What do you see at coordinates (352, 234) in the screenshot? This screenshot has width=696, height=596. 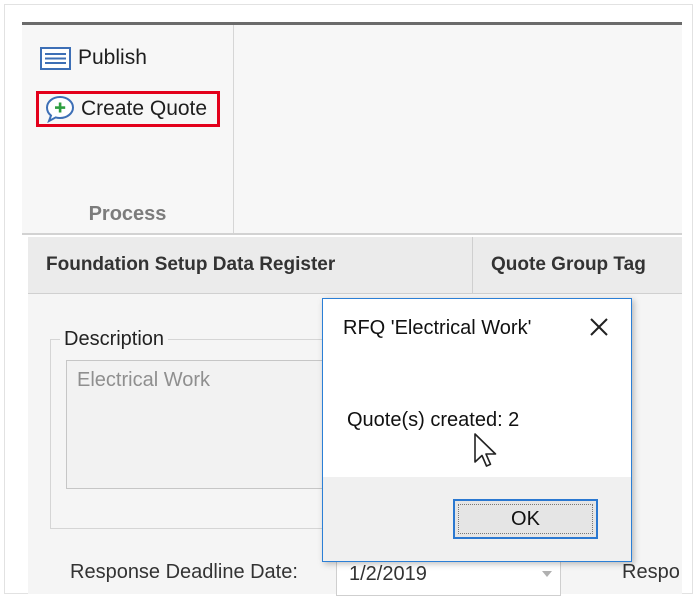 I see `ribbon-divider` at bounding box center [352, 234].